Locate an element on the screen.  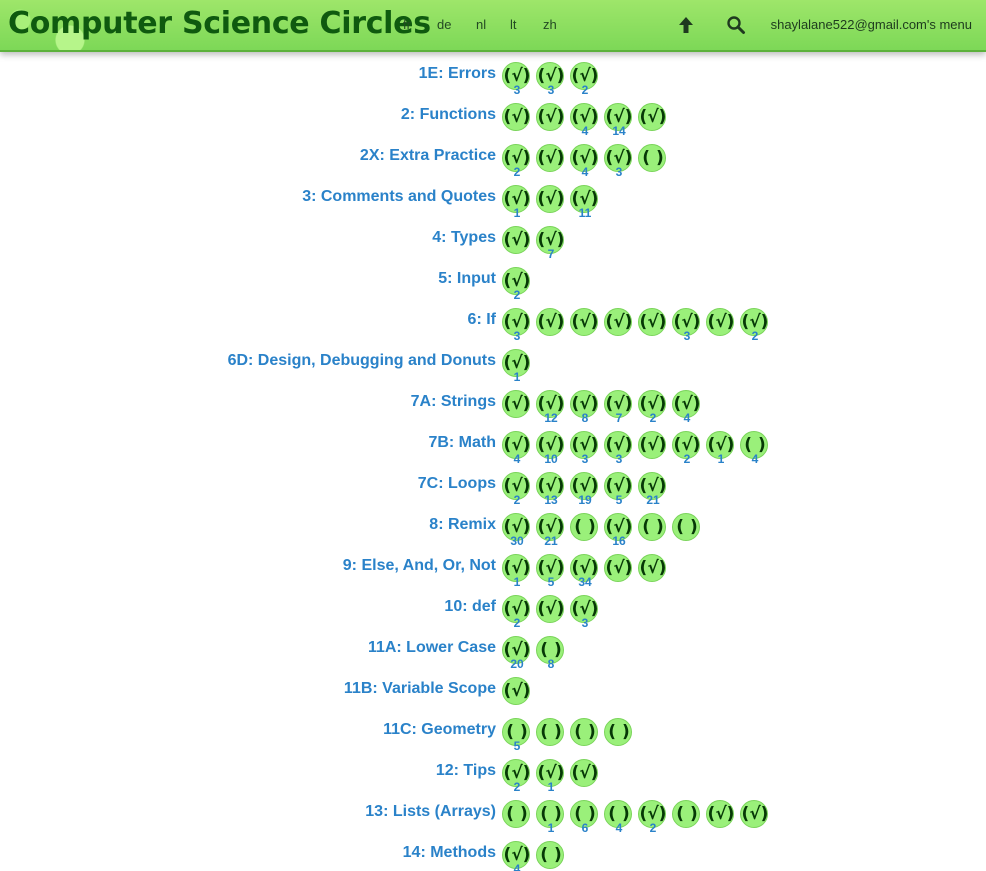
search-icon is located at coordinates (736, 25).